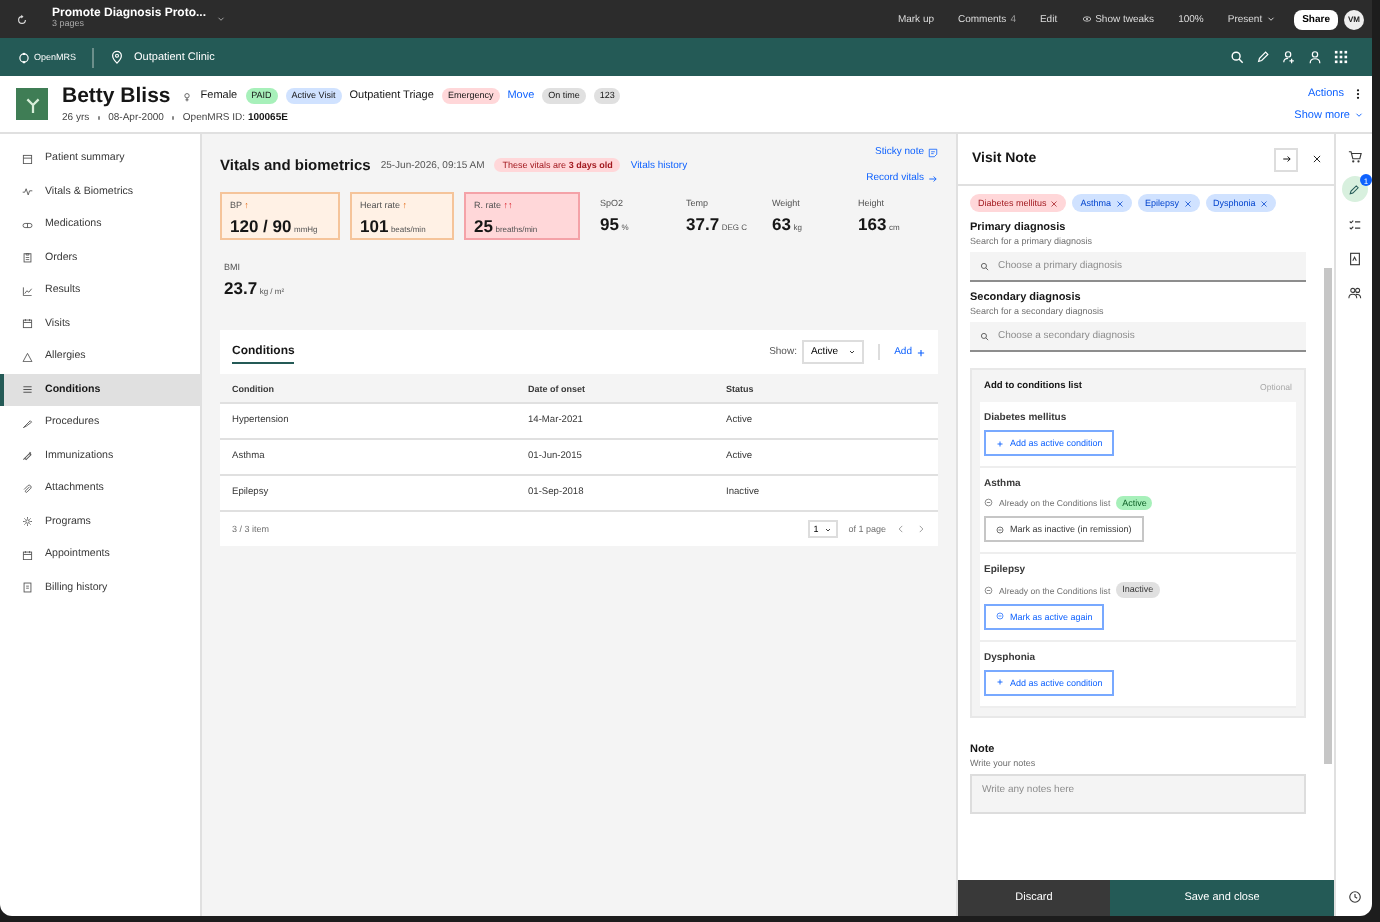  Describe the element at coordinates (1315, 57) in the screenshot. I see `user-icon` at that location.